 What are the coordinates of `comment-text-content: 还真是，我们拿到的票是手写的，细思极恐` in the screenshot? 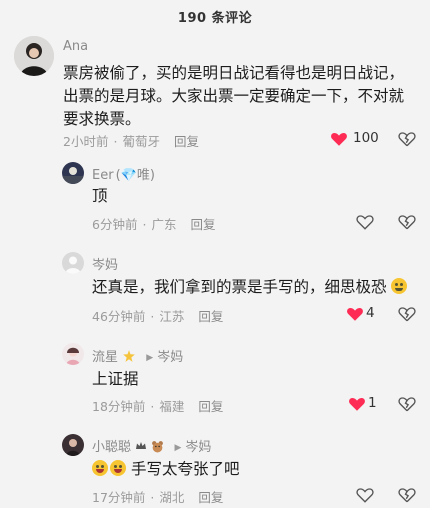 It's located at (239, 287).